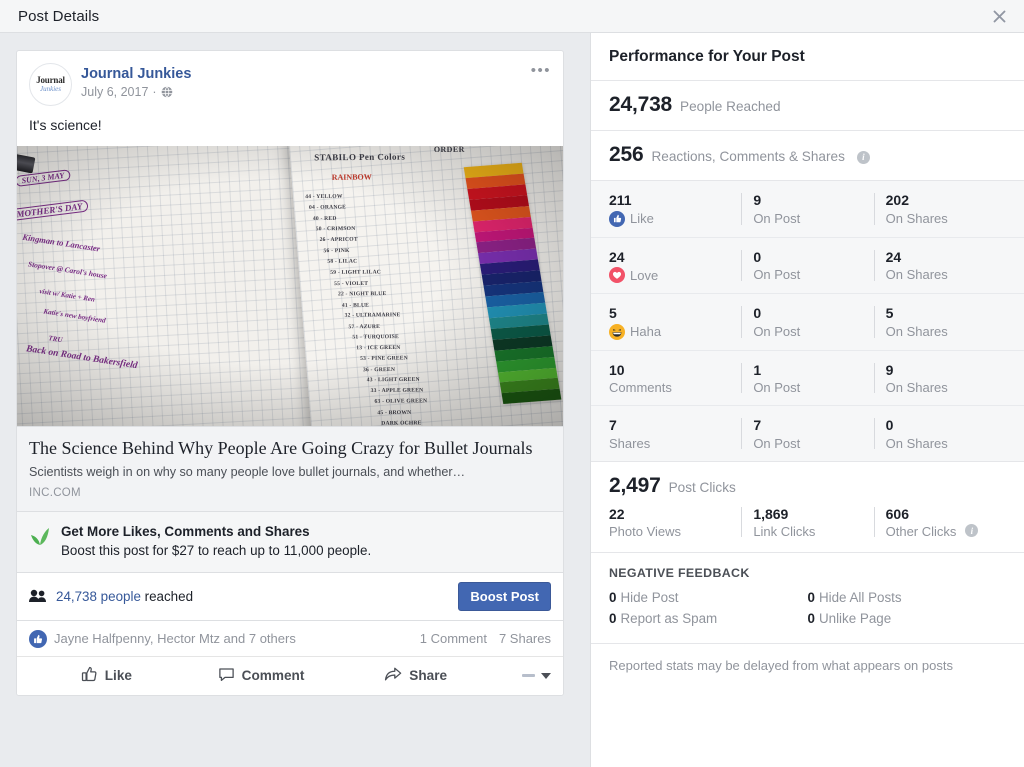 The width and height of the screenshot is (1024, 767). I want to click on page-title: Post Details, so click(59, 16).